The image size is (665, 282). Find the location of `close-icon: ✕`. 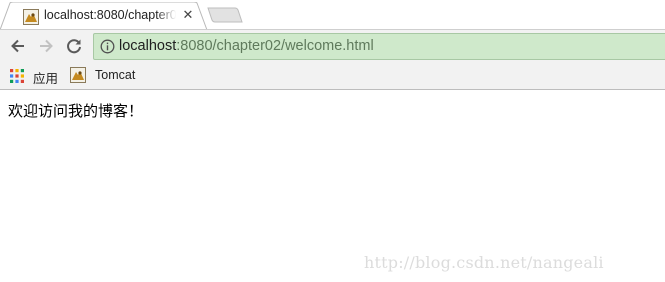

close-icon: ✕ is located at coordinates (188, 15).